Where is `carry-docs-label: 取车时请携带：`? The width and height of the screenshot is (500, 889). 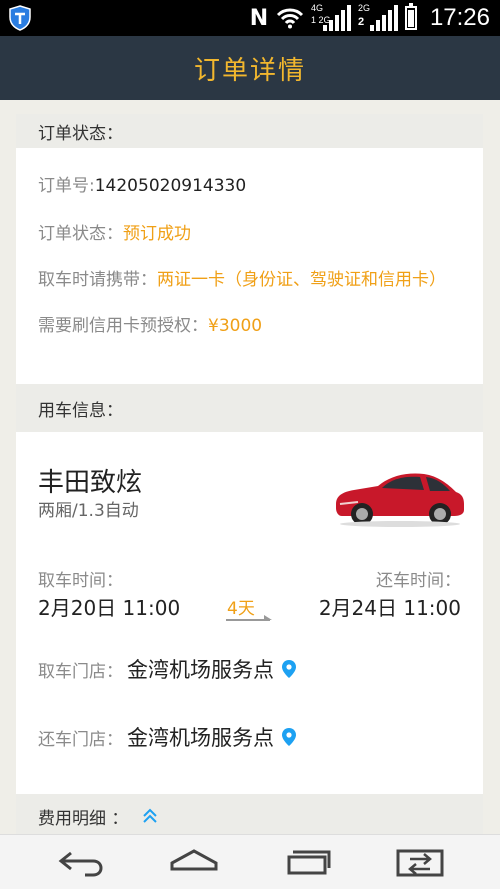
carry-docs-label: 取车时请携带： is located at coordinates (97, 280).